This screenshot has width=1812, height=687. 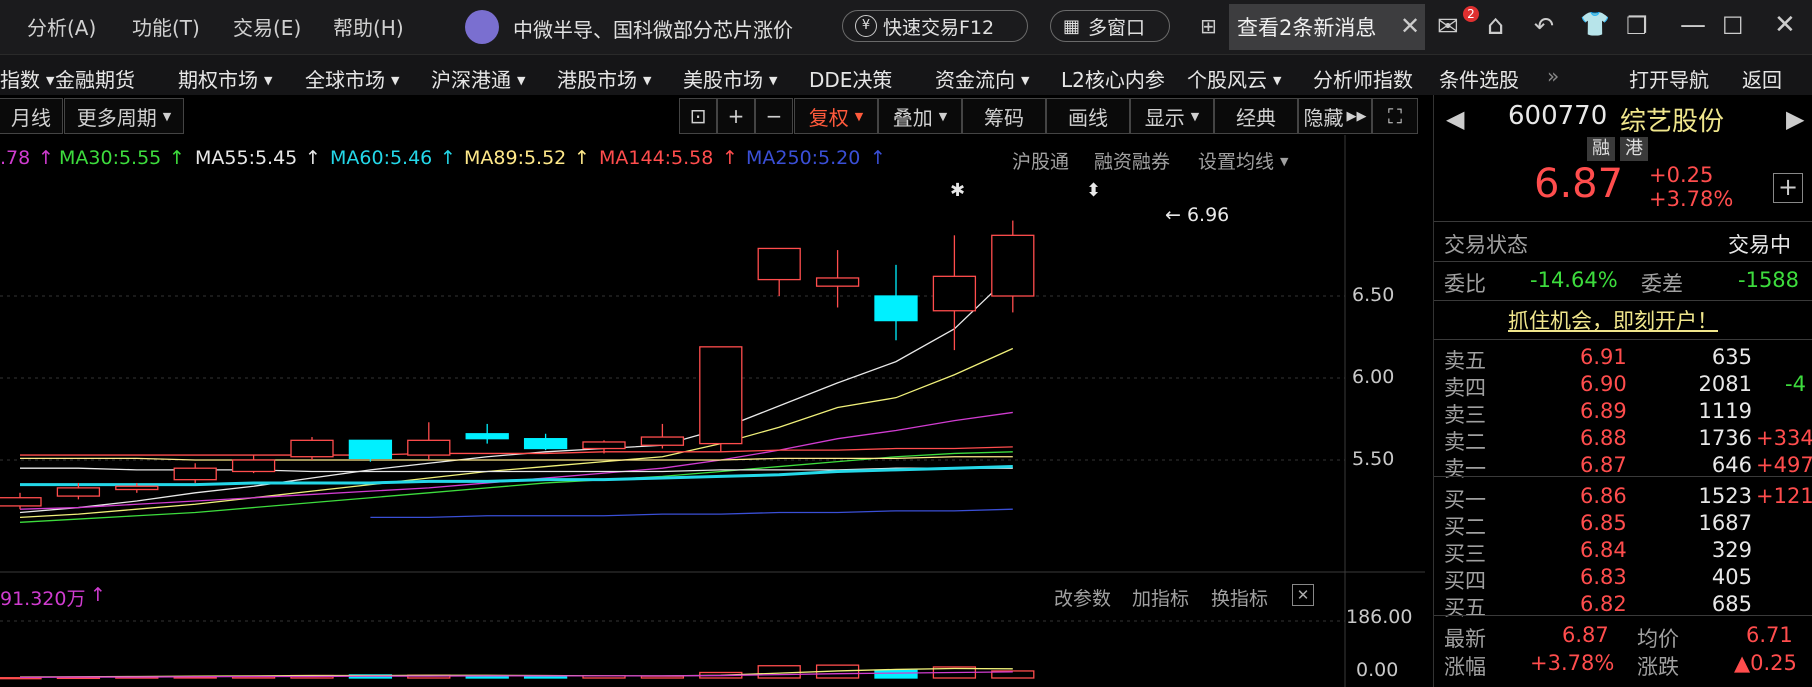 I want to click on nav-item: 分析师指数, so click(x=1363, y=78).